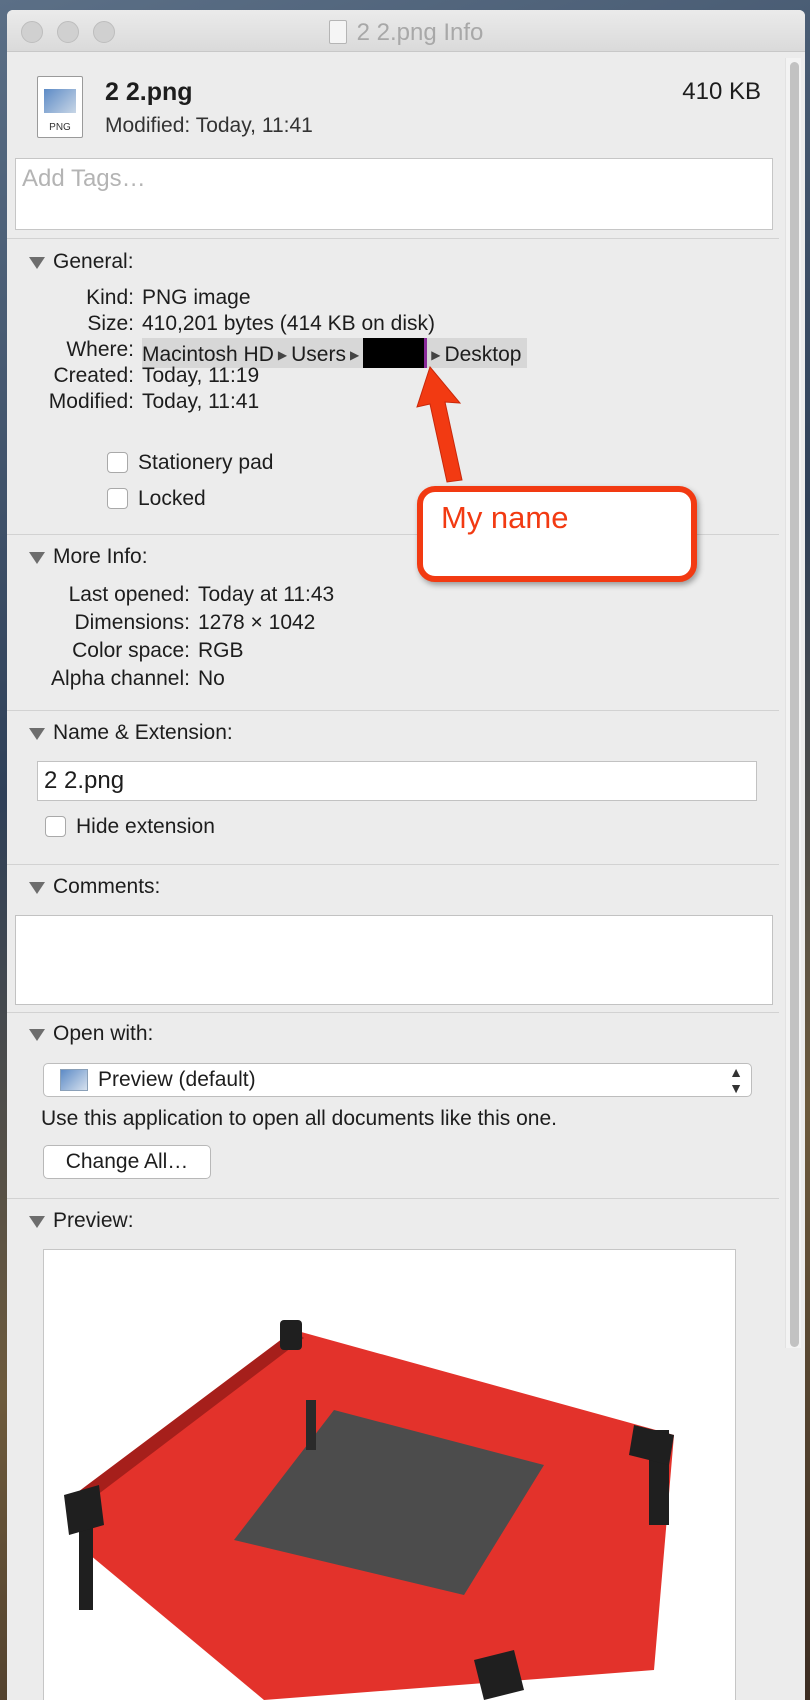  What do you see at coordinates (221, 650) in the screenshot?
I see `color-space-value: RGB` at bounding box center [221, 650].